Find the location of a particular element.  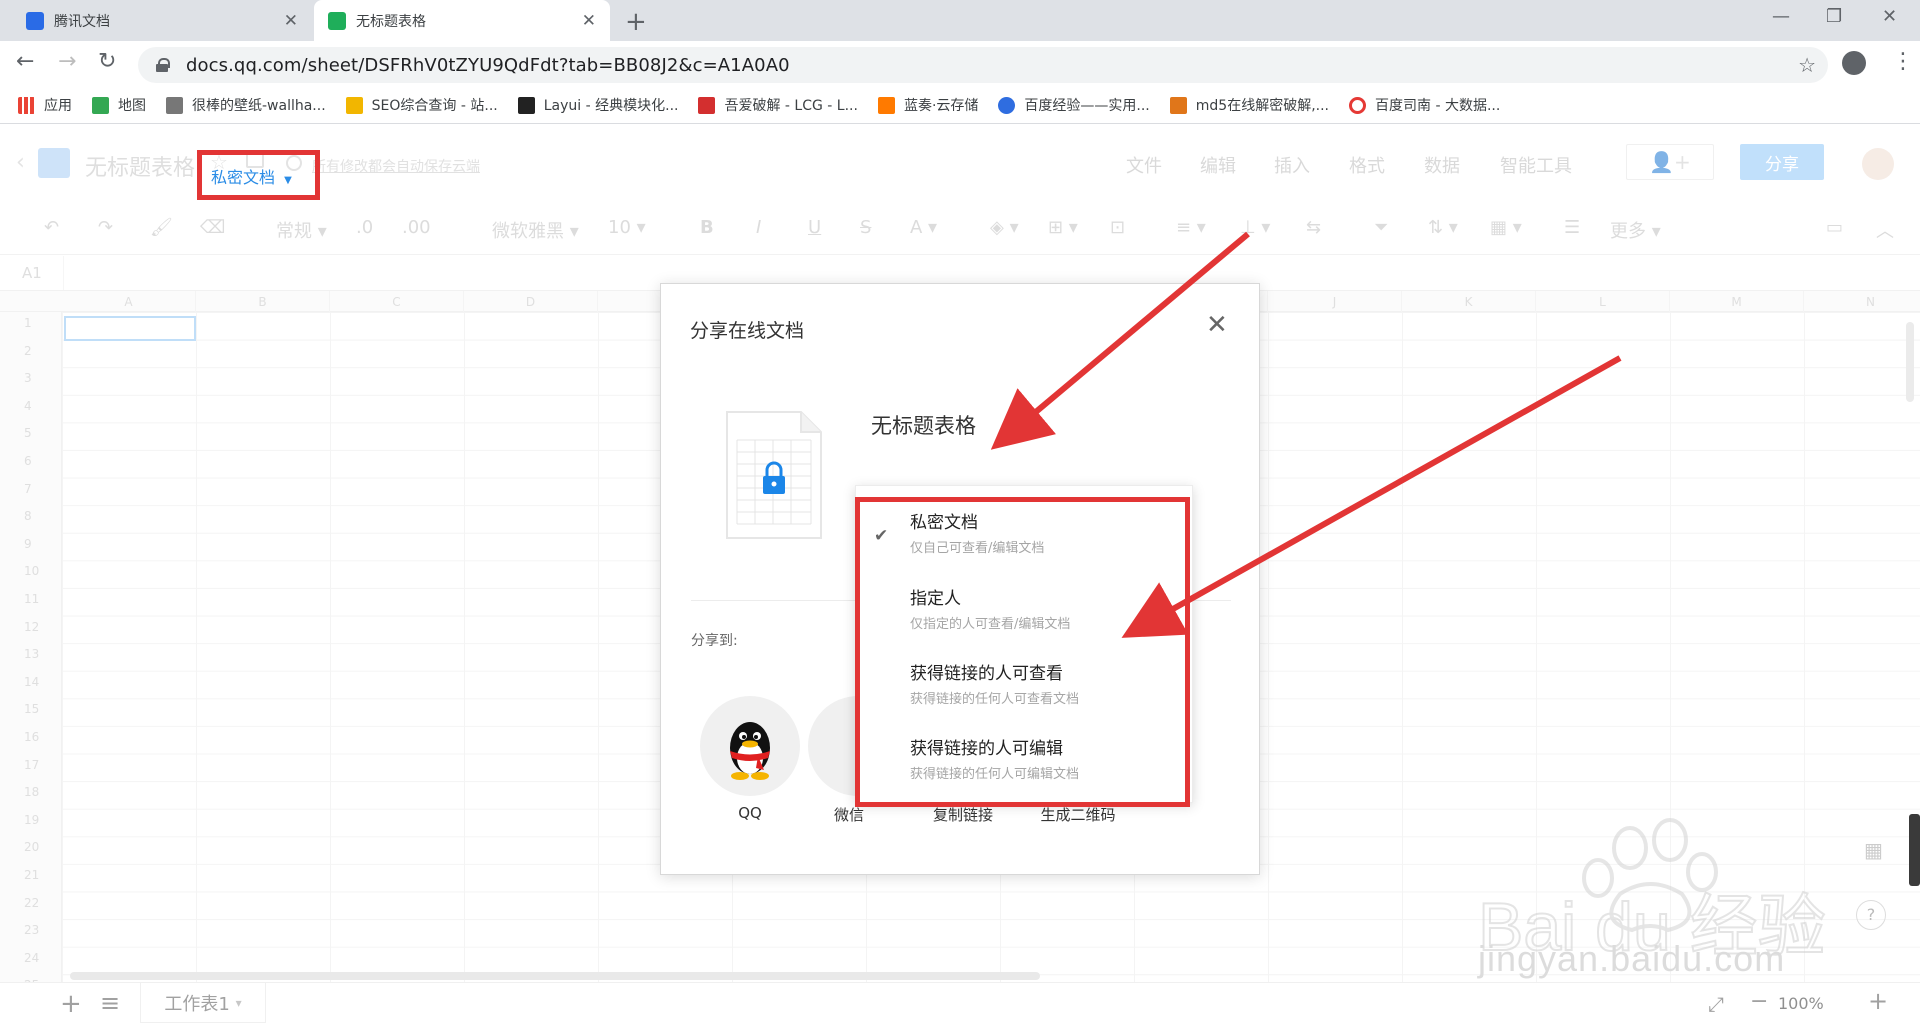

side-panel-handle is located at coordinates (1914, 850).